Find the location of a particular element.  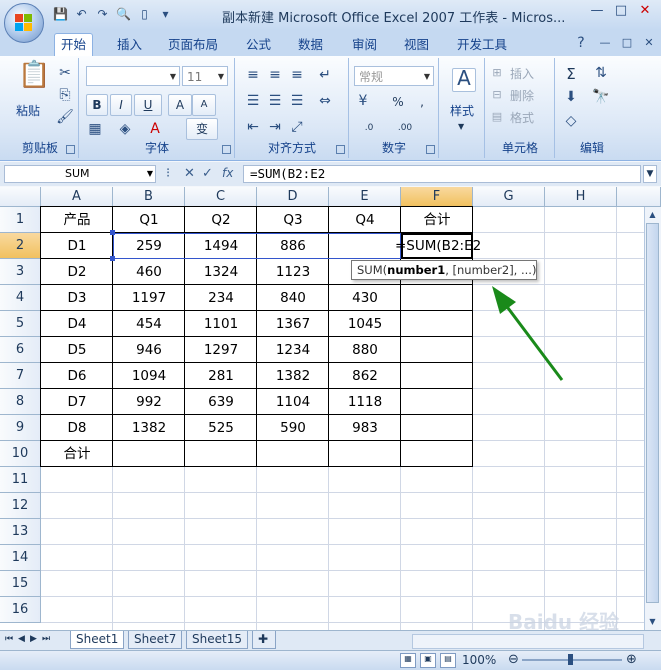

clipboard-launcher-icon is located at coordinates (70, 149).